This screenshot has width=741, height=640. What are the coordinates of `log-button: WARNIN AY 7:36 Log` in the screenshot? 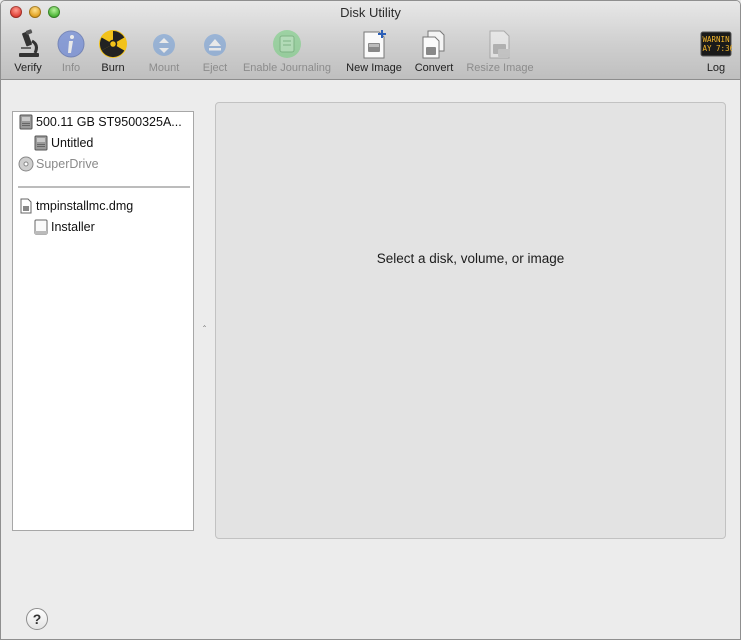 It's located at (716, 52).